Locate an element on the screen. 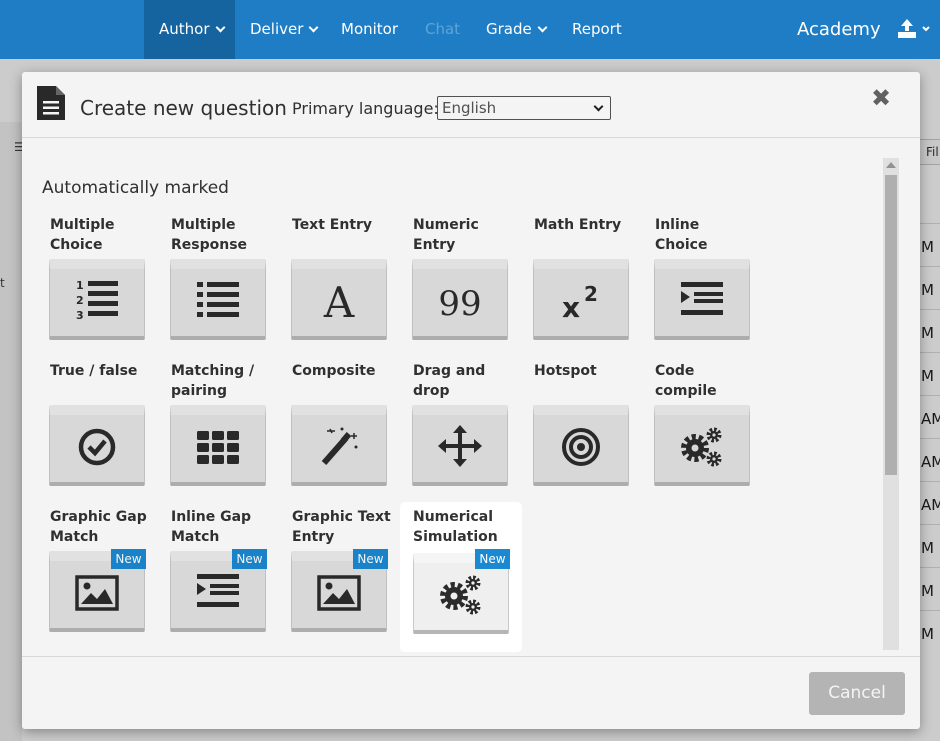 This screenshot has height=741, width=940. question-type-label: Numeric Entry is located at coordinates (446, 235).